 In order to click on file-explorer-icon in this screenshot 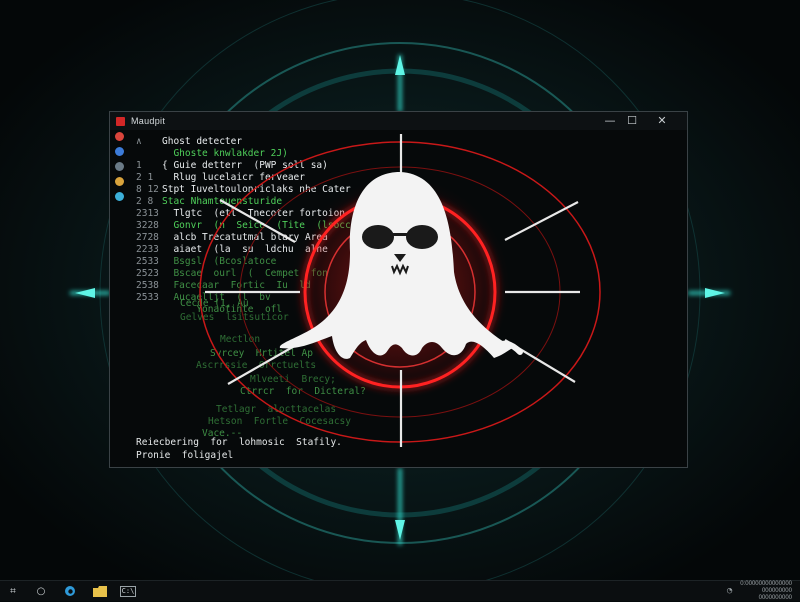, I will do `click(100, 591)`.